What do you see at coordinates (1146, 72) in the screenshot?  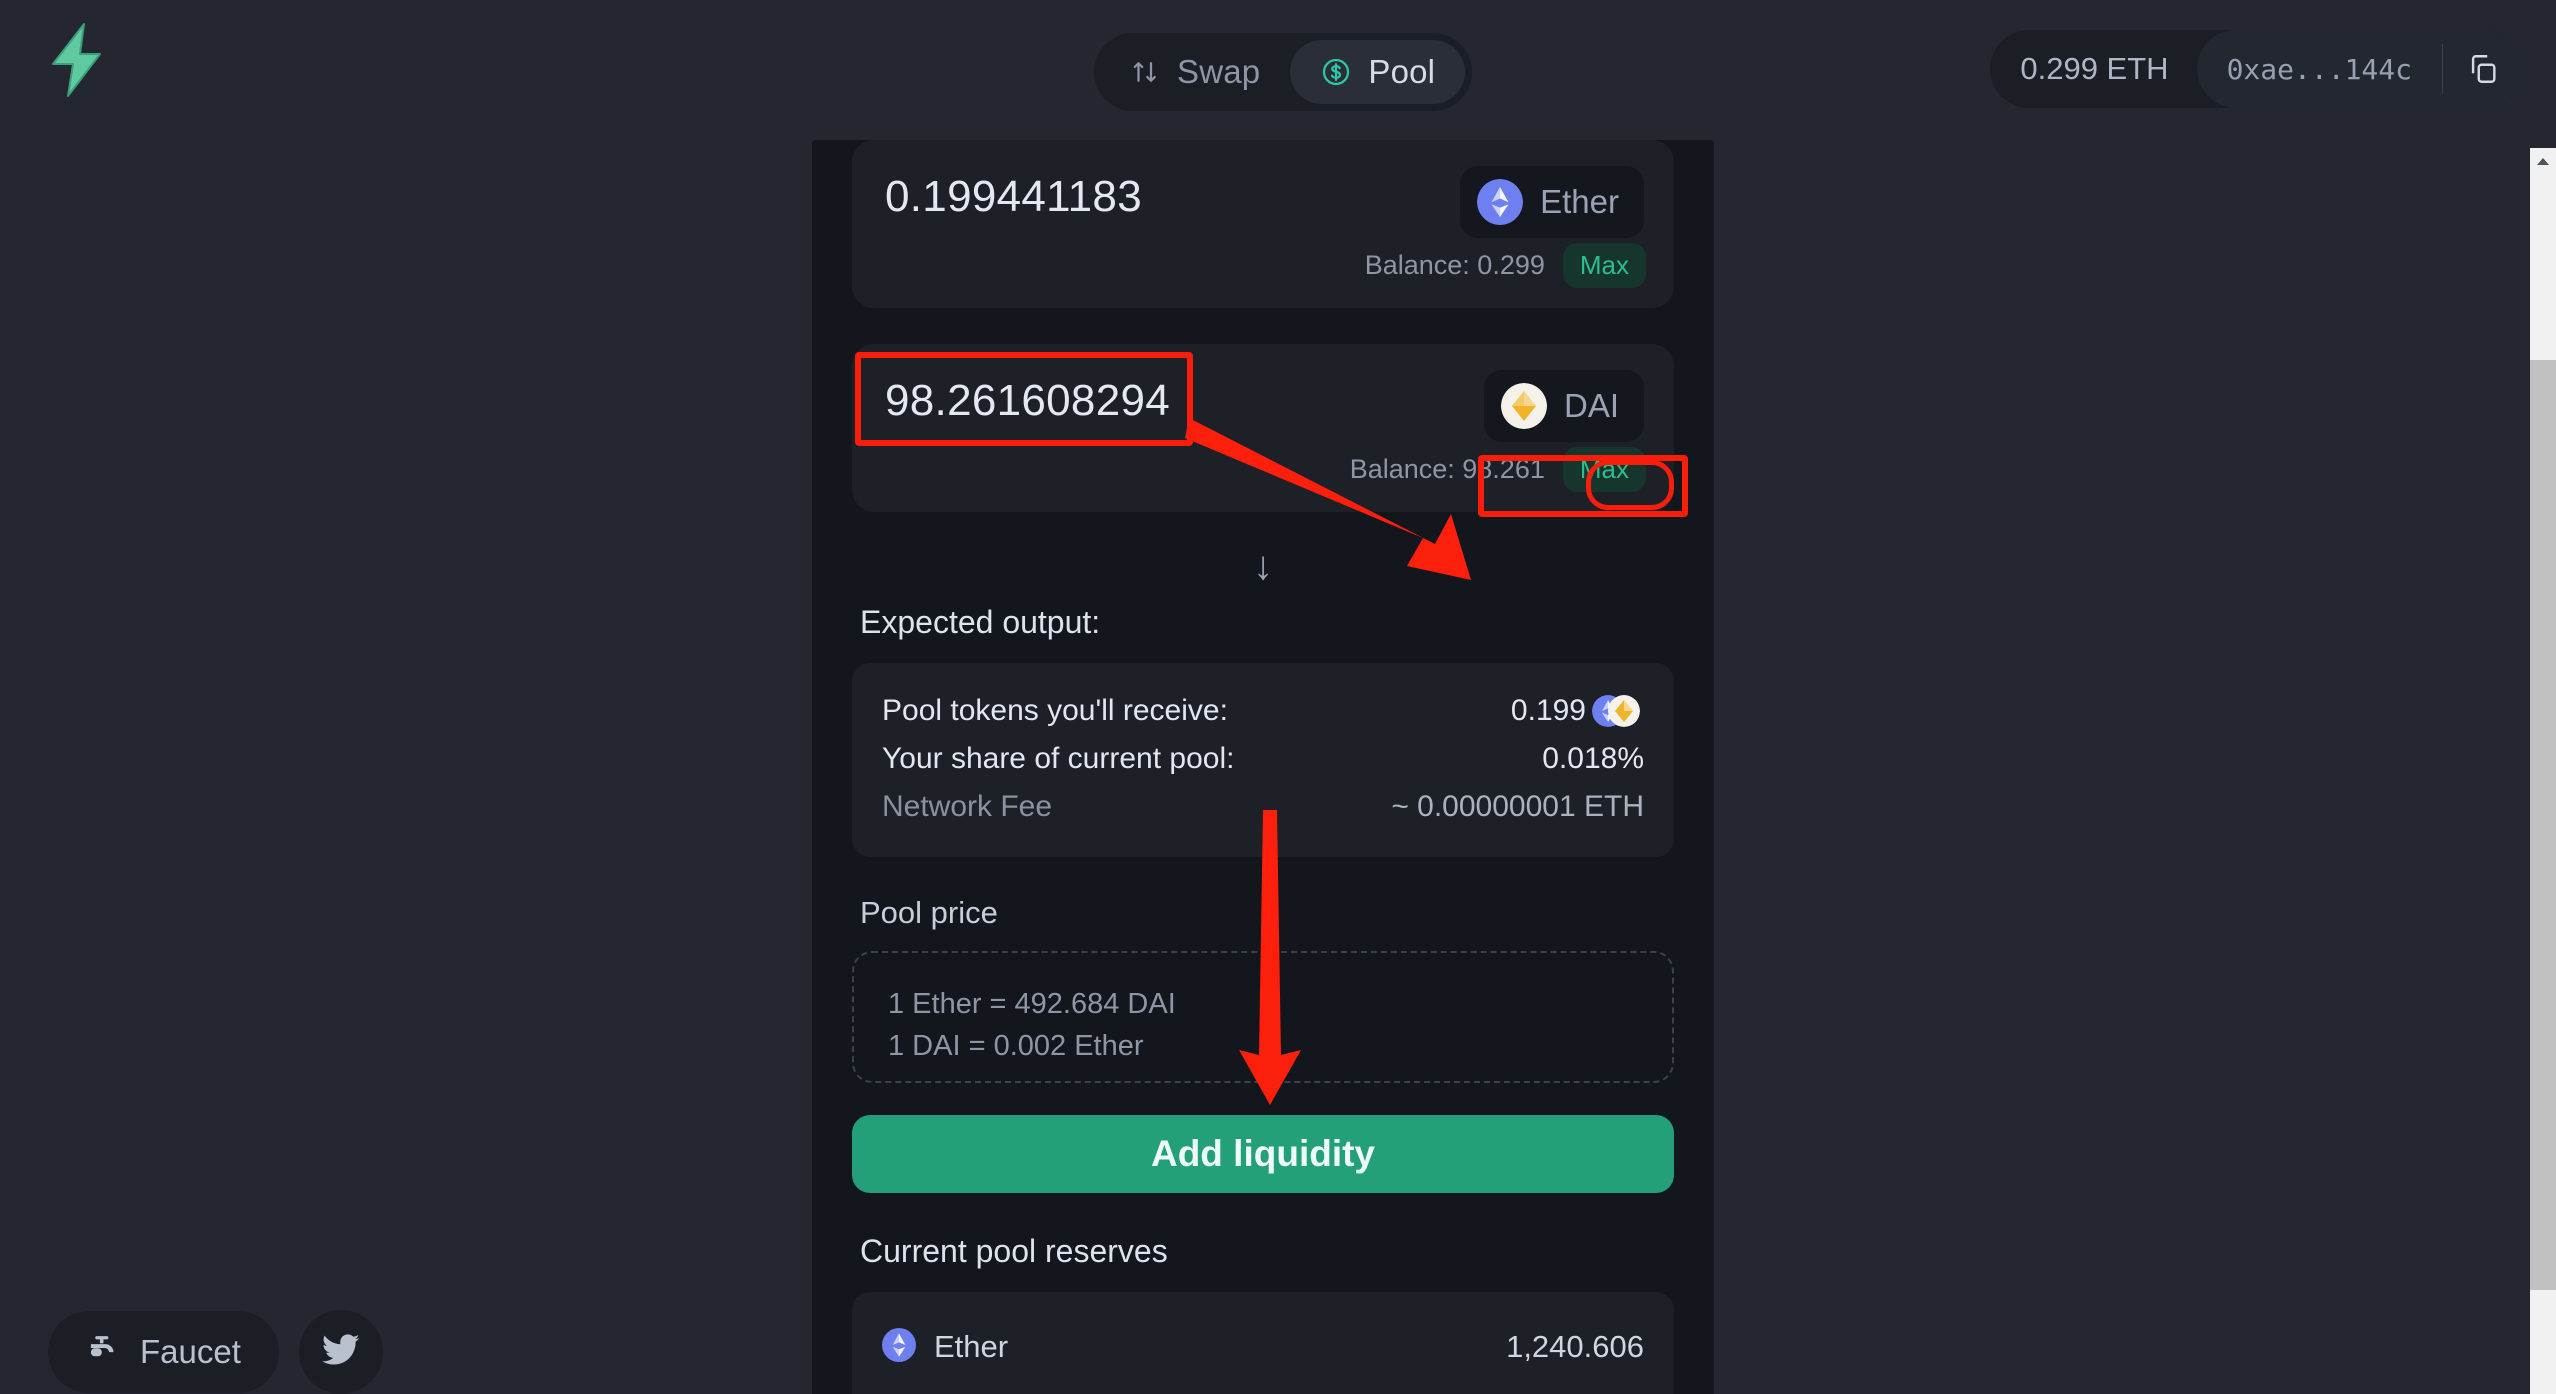 I see `swap-arrows-icon` at bounding box center [1146, 72].